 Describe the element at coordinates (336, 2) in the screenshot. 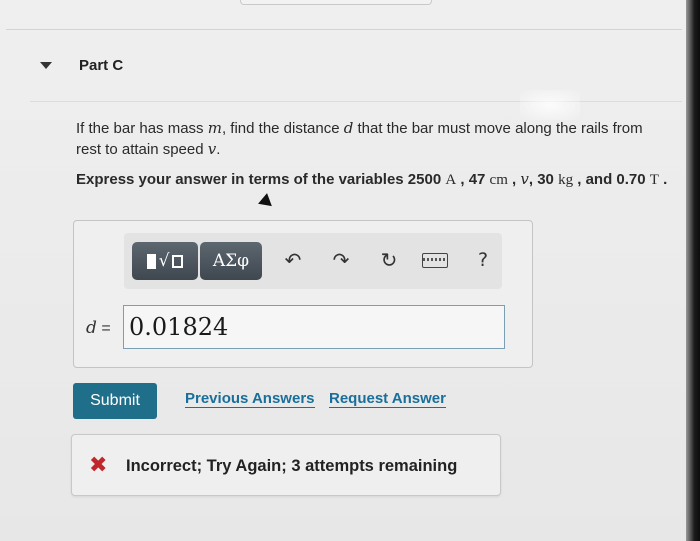

I see `top-panel-edge` at that location.